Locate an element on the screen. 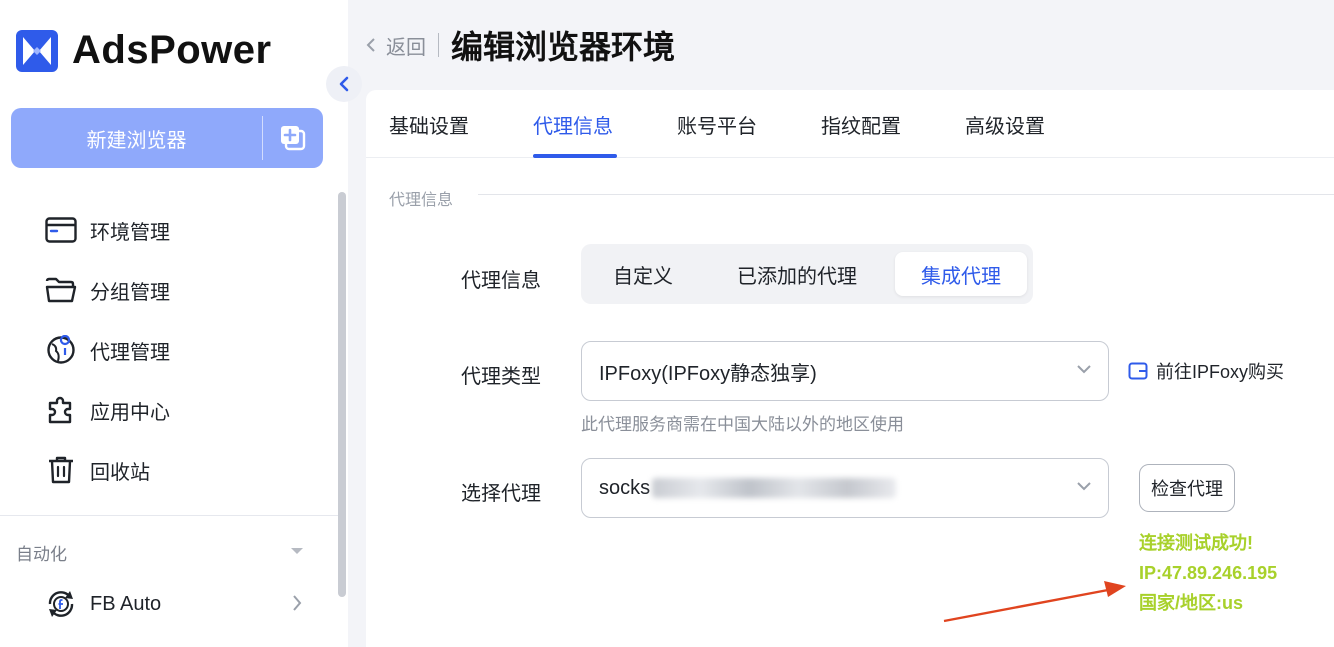 This screenshot has height=647, width=1334. new-browser-button-group: 新建浏览器 is located at coordinates (167, 138).